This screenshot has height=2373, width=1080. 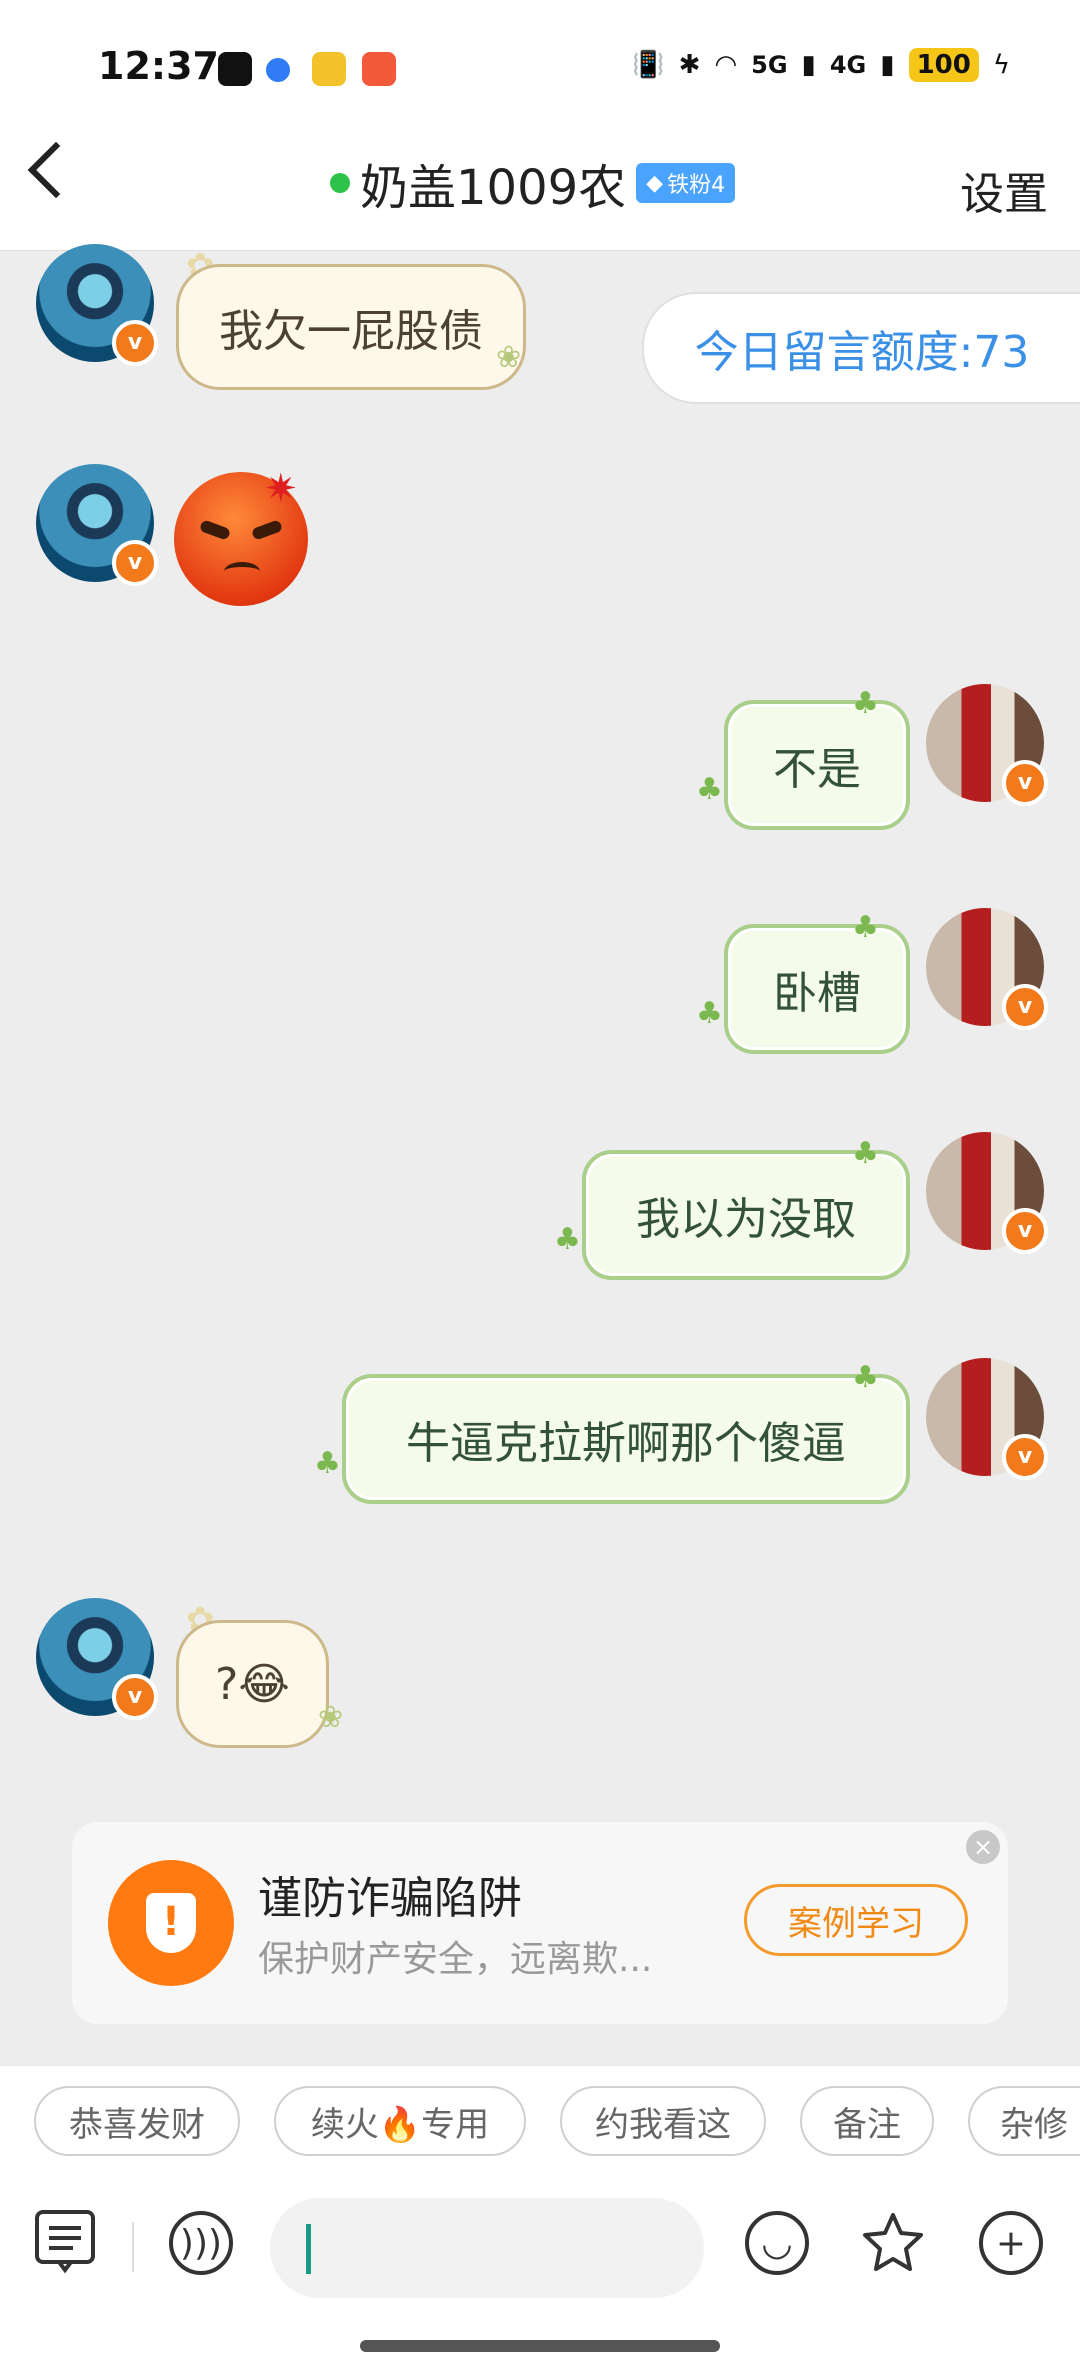 What do you see at coordinates (329, 69) in the screenshot?
I see `weibo-app-icon` at bounding box center [329, 69].